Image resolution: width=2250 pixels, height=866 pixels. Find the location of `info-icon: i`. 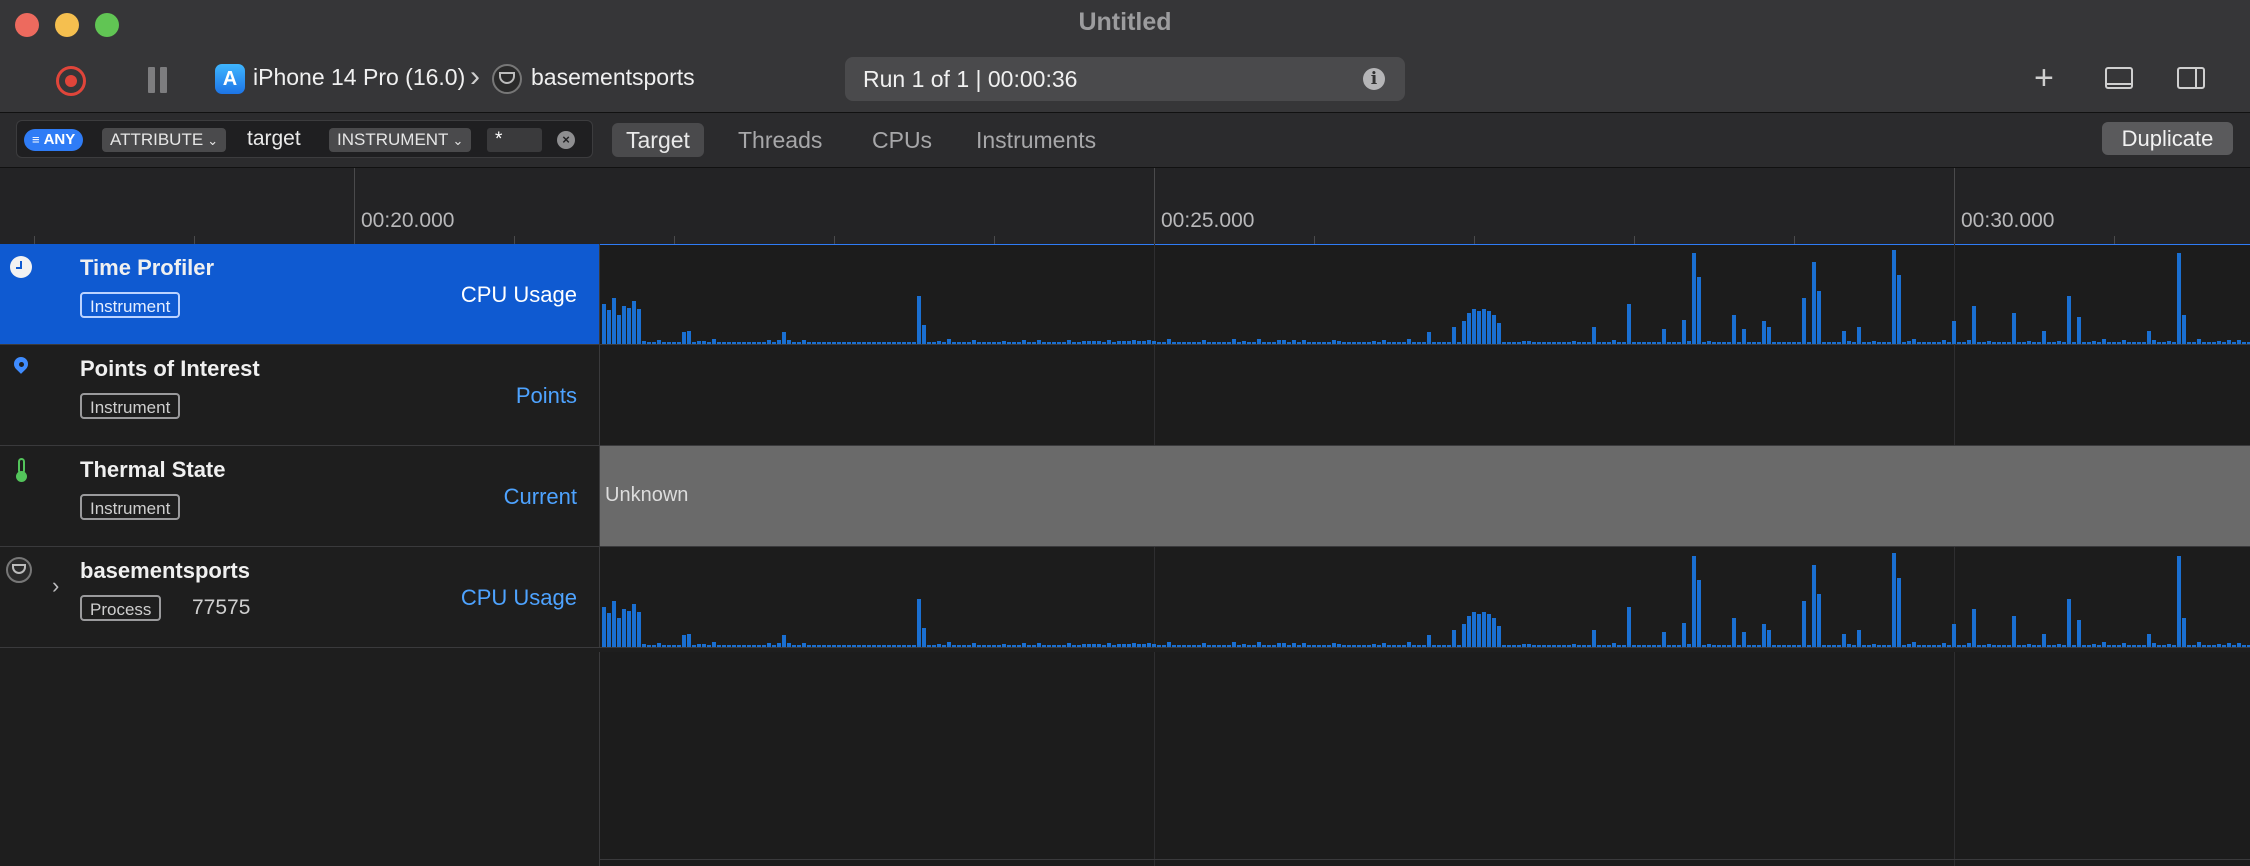

info-icon: i is located at coordinates (1374, 79).